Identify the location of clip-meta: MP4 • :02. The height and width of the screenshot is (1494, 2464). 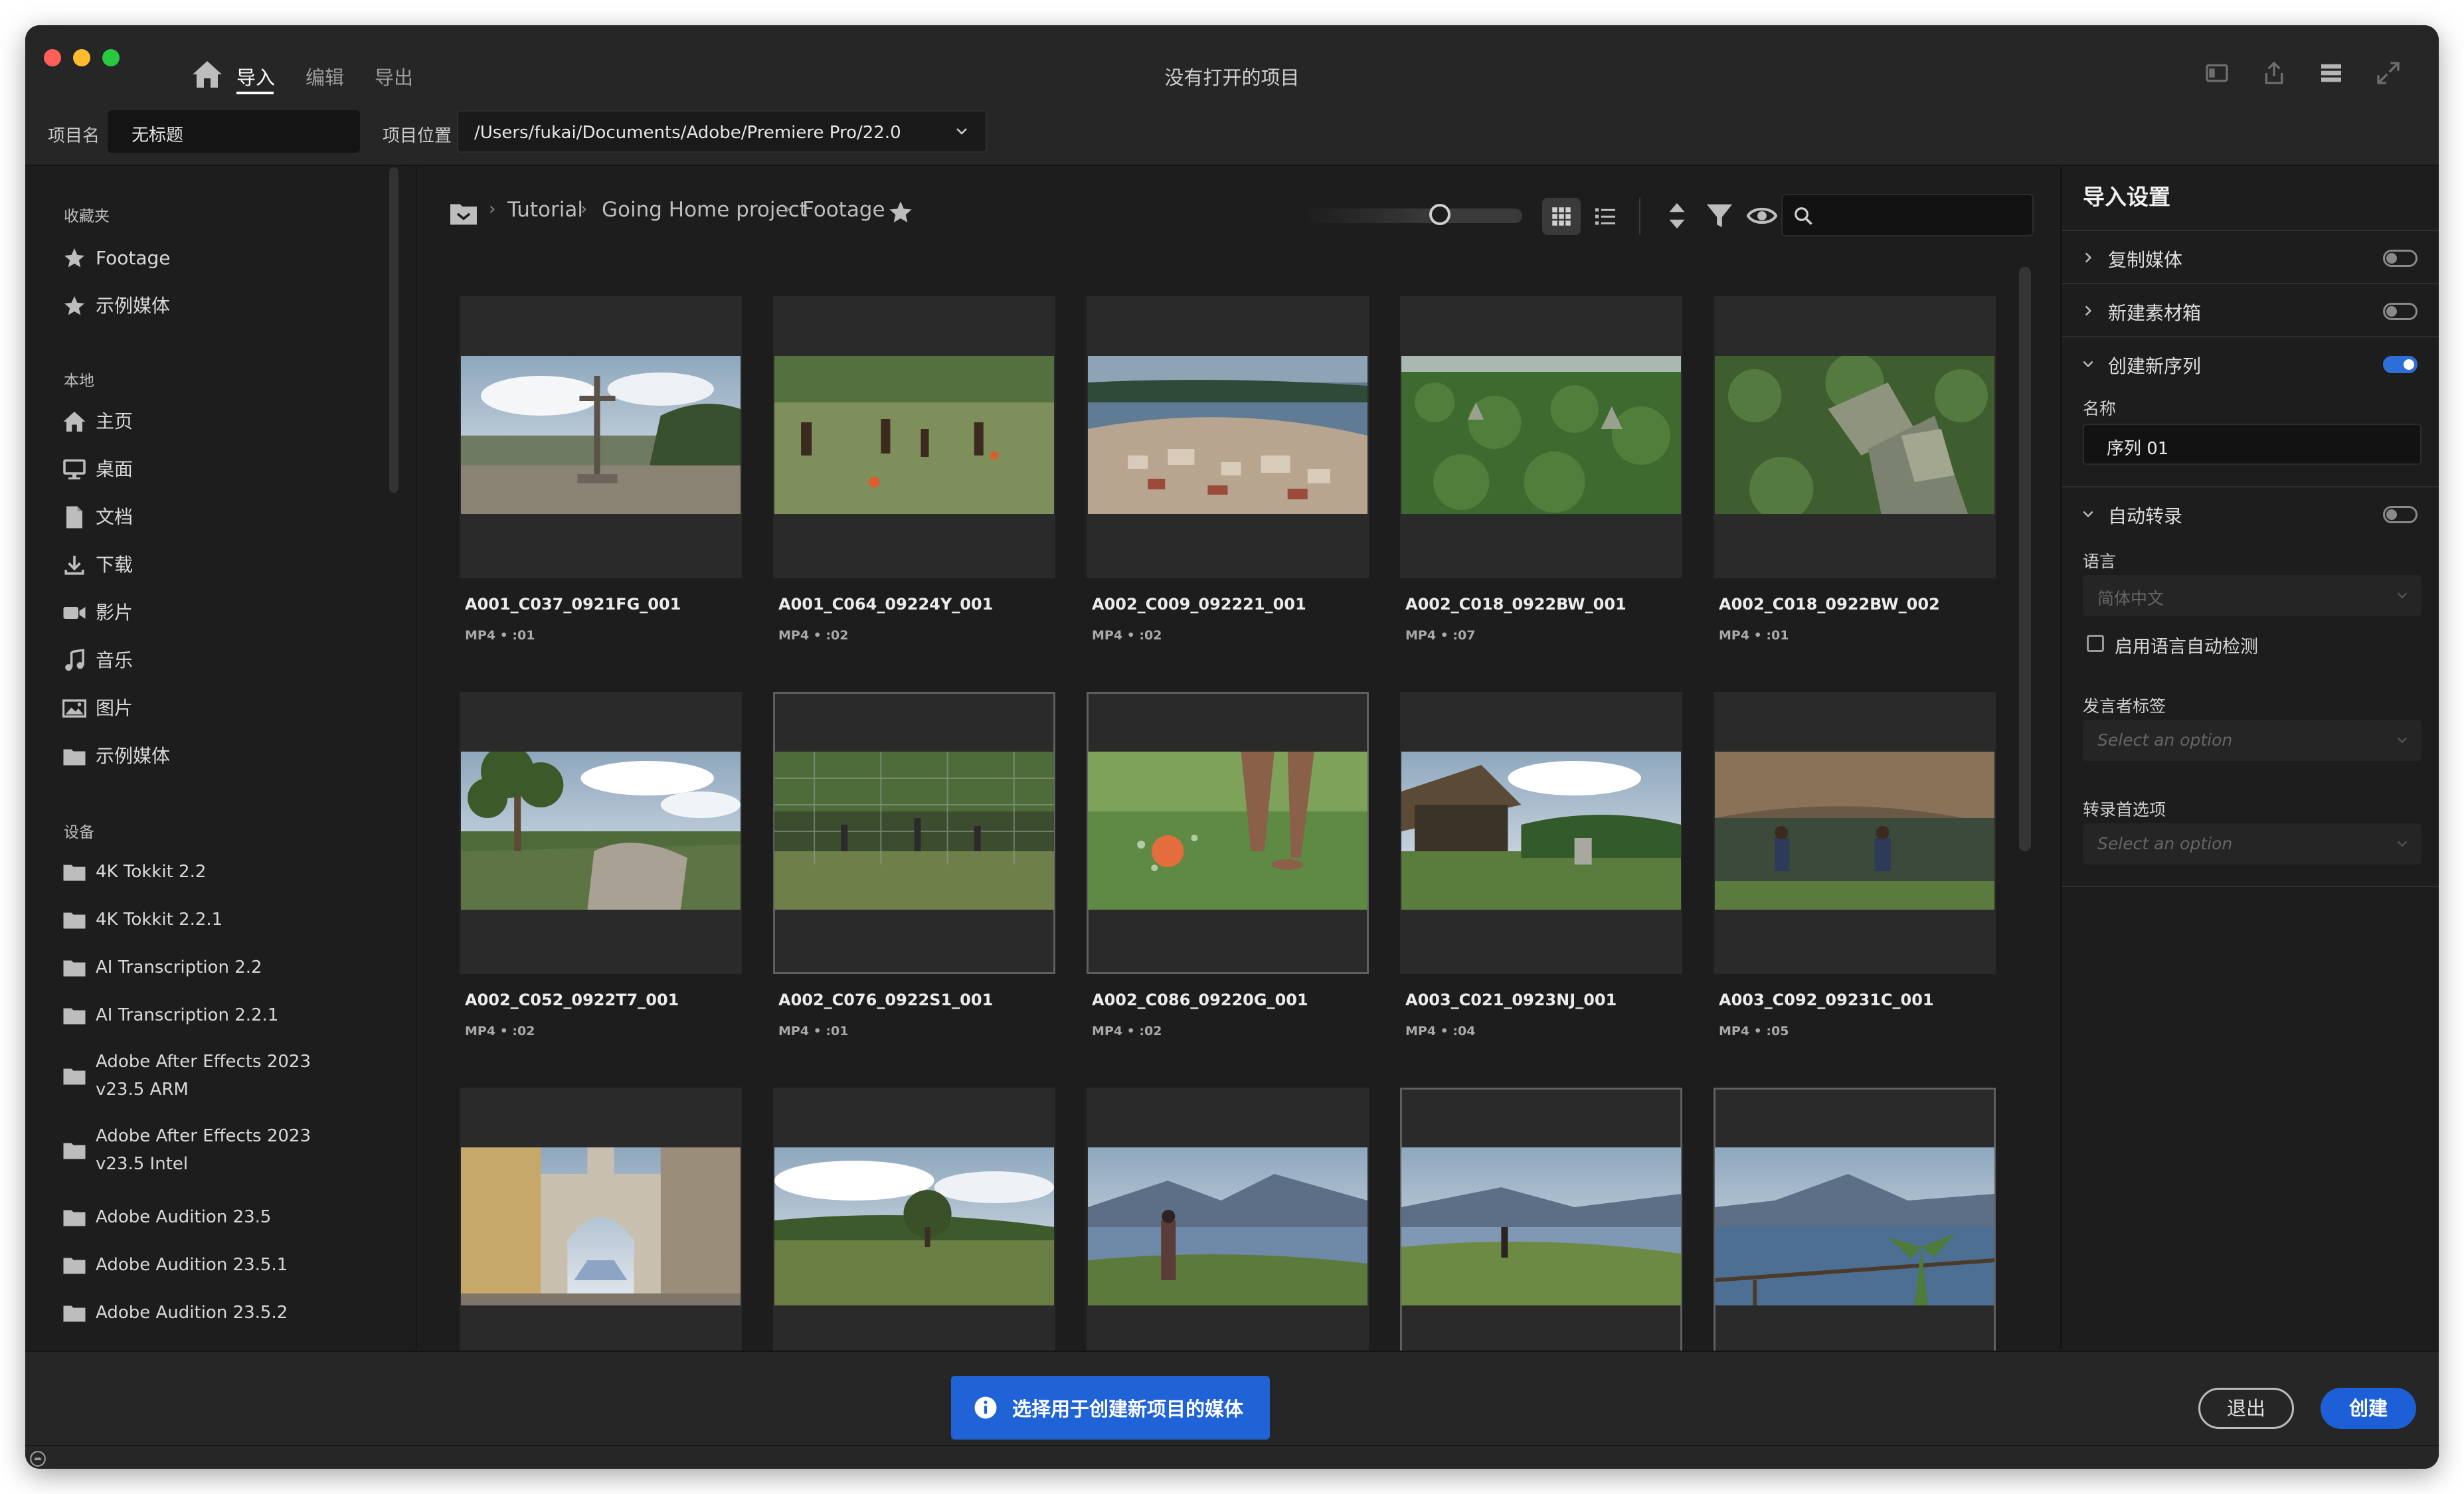
(1127, 1031).